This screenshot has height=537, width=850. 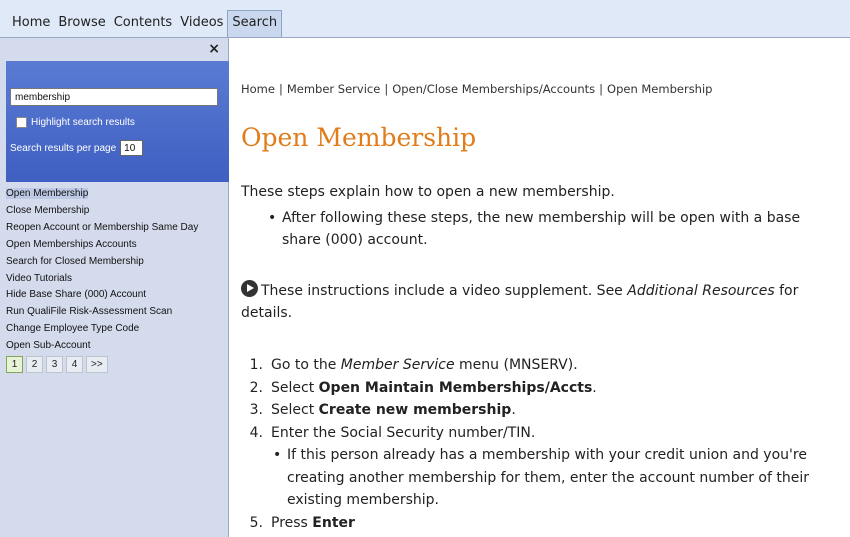 What do you see at coordinates (143, 26) in the screenshot?
I see `tab-contents: Contents` at bounding box center [143, 26].